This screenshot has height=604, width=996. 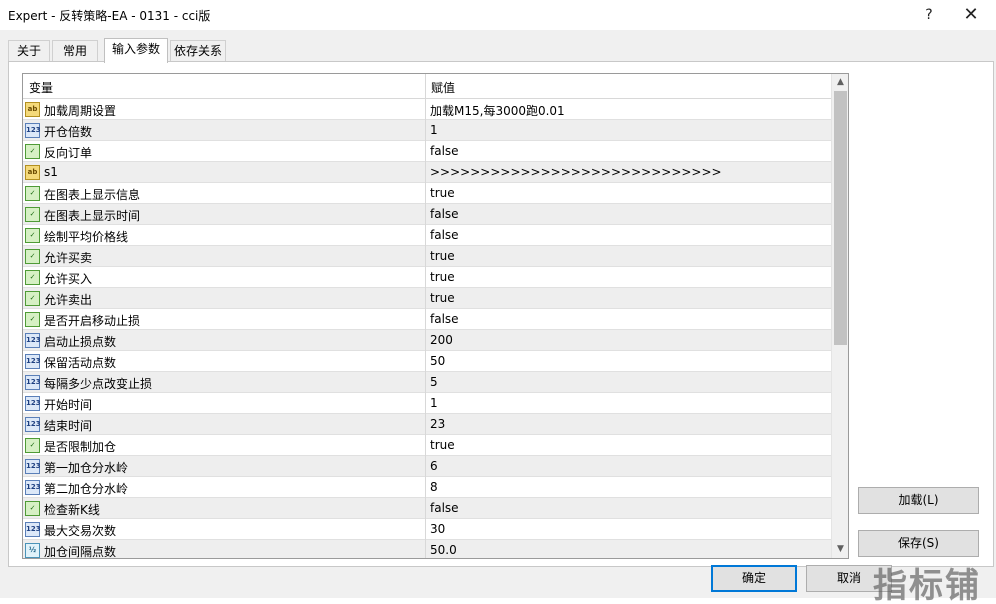 What do you see at coordinates (437, 529) in the screenshot?
I see `parameter-value: 30` at bounding box center [437, 529].